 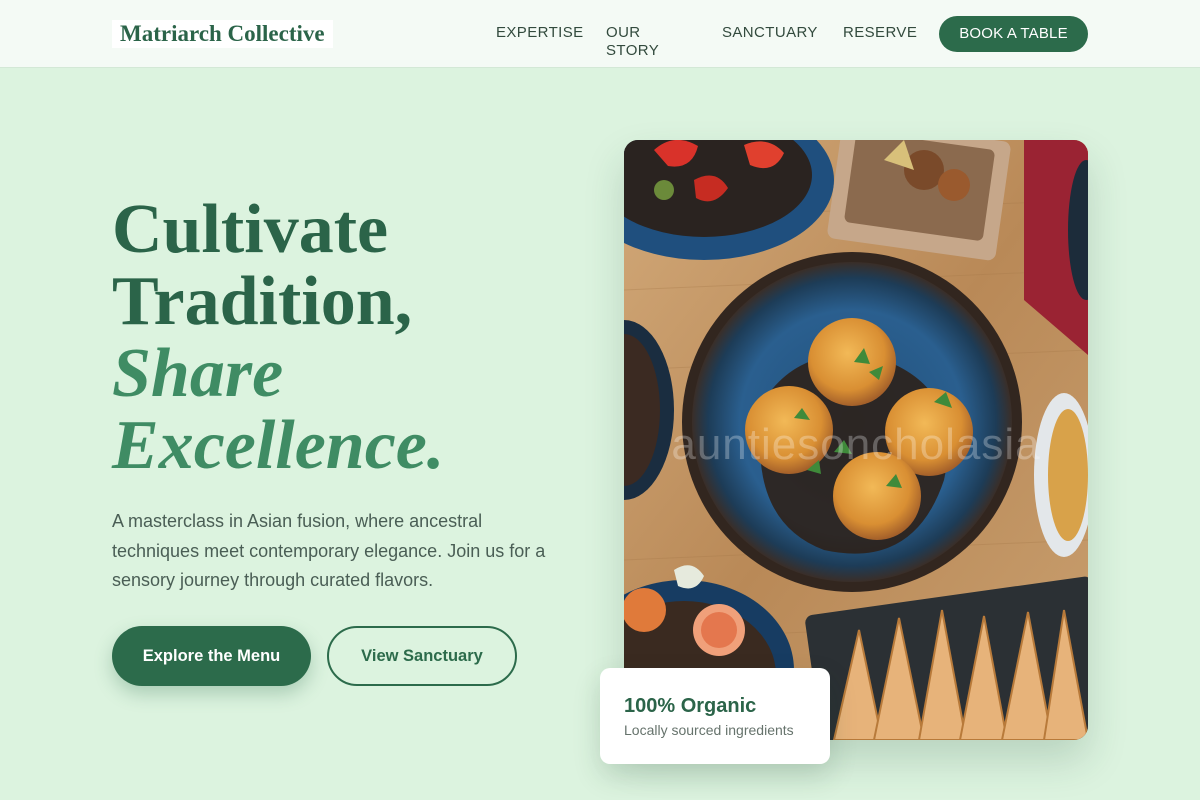 I want to click on nav-reserve: RESERVE, so click(x=880, y=33).